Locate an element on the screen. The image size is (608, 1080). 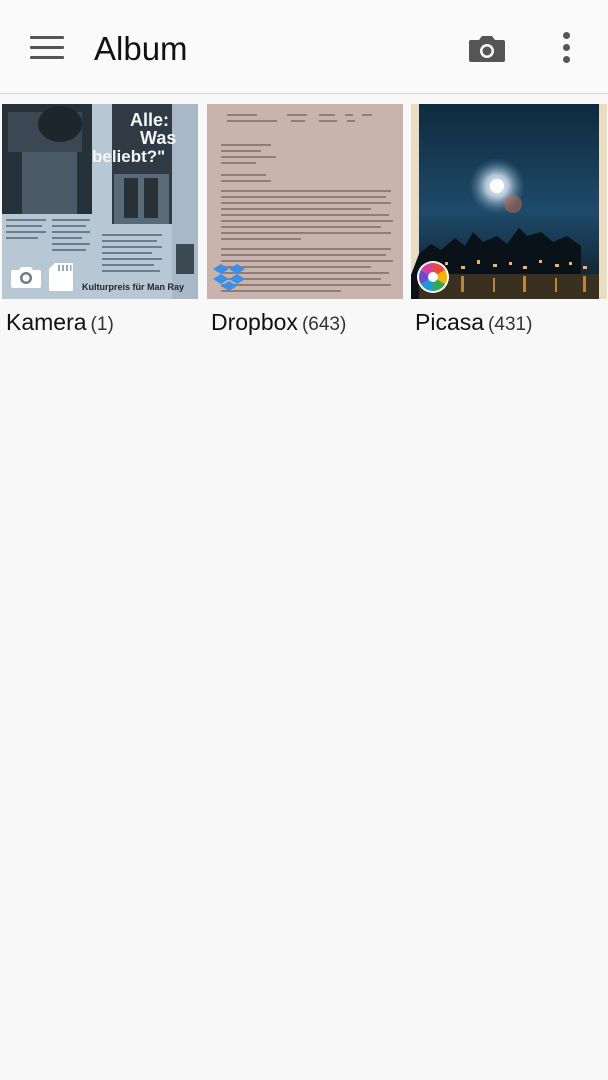
album-count: (431) is located at coordinates (510, 324).